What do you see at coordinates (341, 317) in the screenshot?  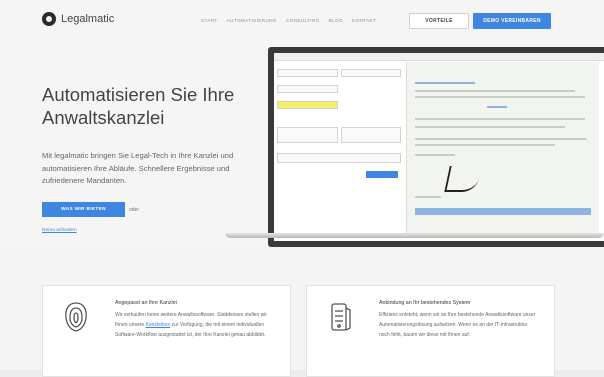 I see `server-icon` at bounding box center [341, 317].